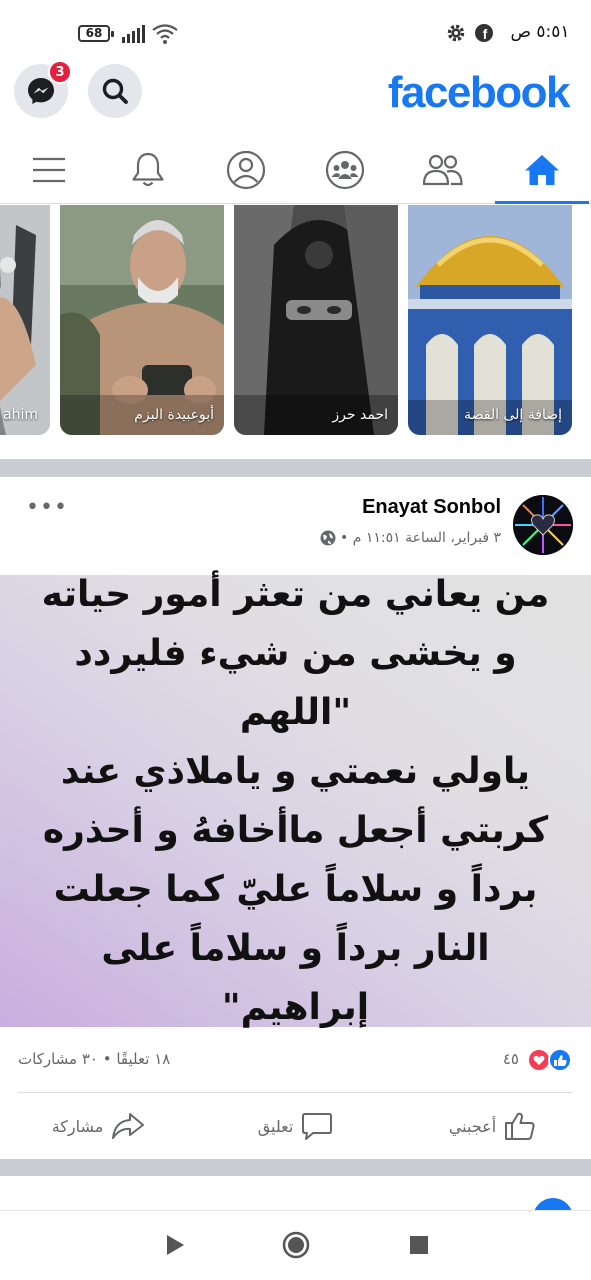 Image resolution: width=591 pixels, height=1280 pixels. I want to click on comment-button: تعليق, so click(295, 1126).